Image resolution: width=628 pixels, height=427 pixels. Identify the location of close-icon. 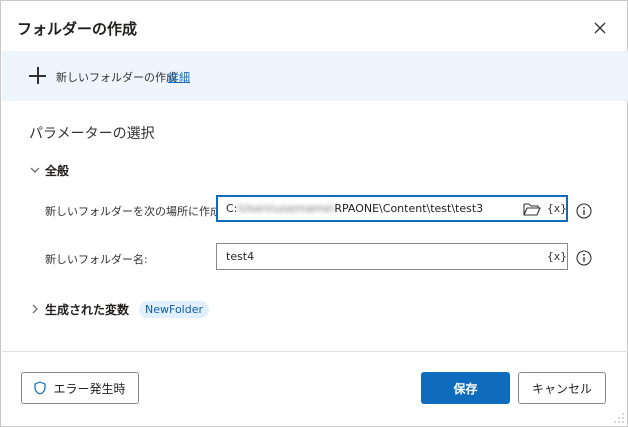
(600, 28).